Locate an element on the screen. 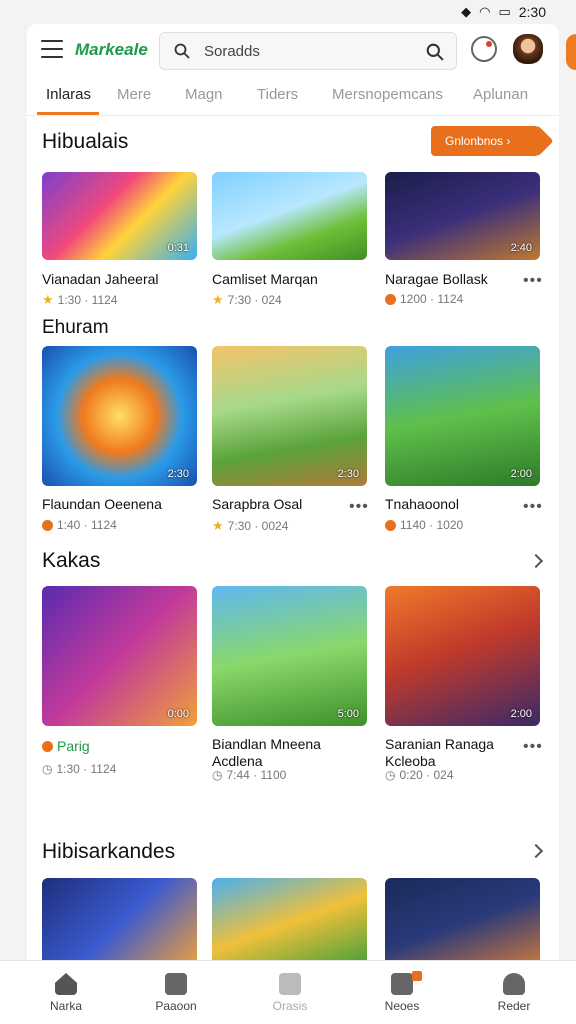 Image resolution: width=576 pixels, height=1024 pixels. video-meta: ◷ 1:30 · 1124 is located at coordinates (79, 769).